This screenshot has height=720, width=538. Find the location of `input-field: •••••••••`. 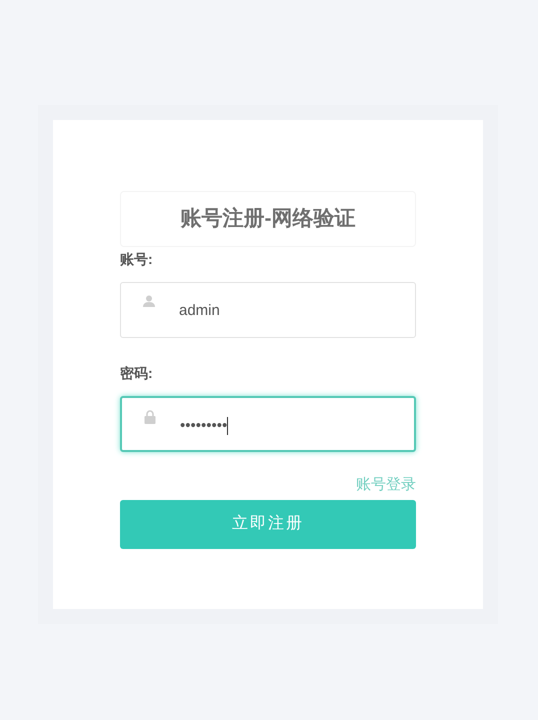

input-field: ••••••••• is located at coordinates (268, 424).